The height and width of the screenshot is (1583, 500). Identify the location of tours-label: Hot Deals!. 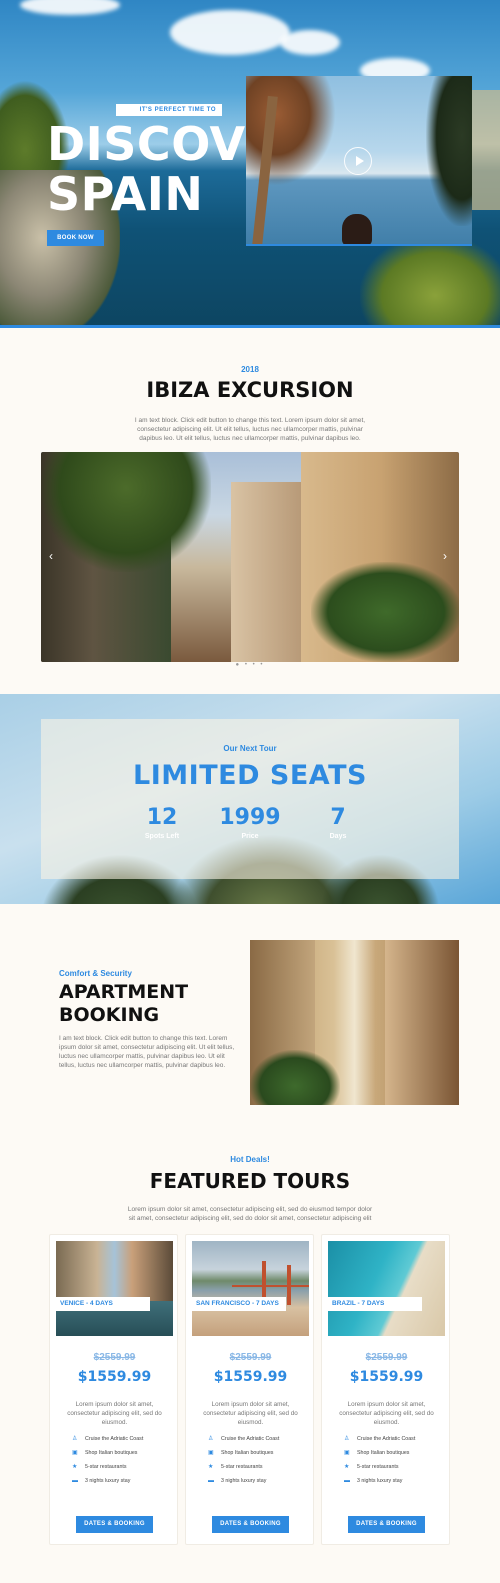
(250, 1159).